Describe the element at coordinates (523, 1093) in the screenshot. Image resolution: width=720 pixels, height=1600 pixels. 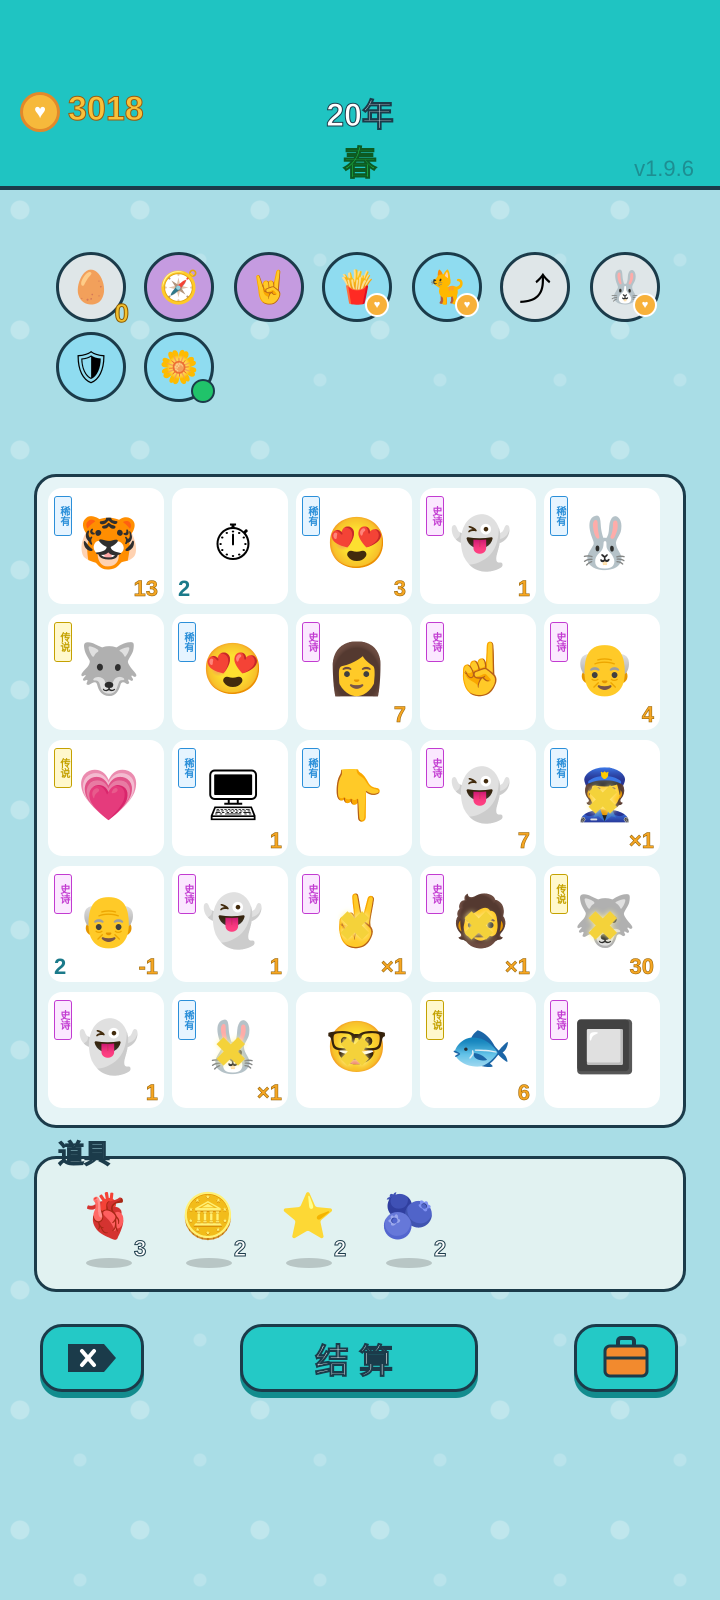
I see `cell-count: 6` at that location.